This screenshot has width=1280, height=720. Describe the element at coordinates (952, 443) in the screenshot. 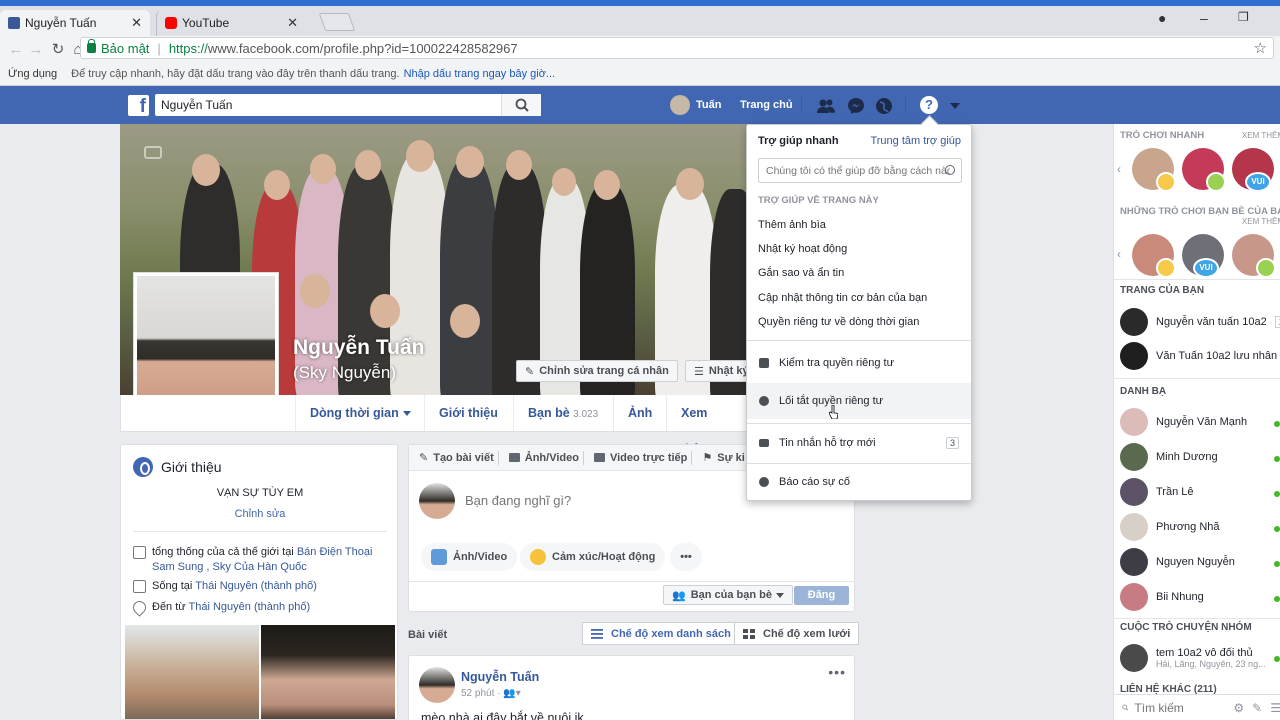

I see `unread-count-badge: 3` at that location.